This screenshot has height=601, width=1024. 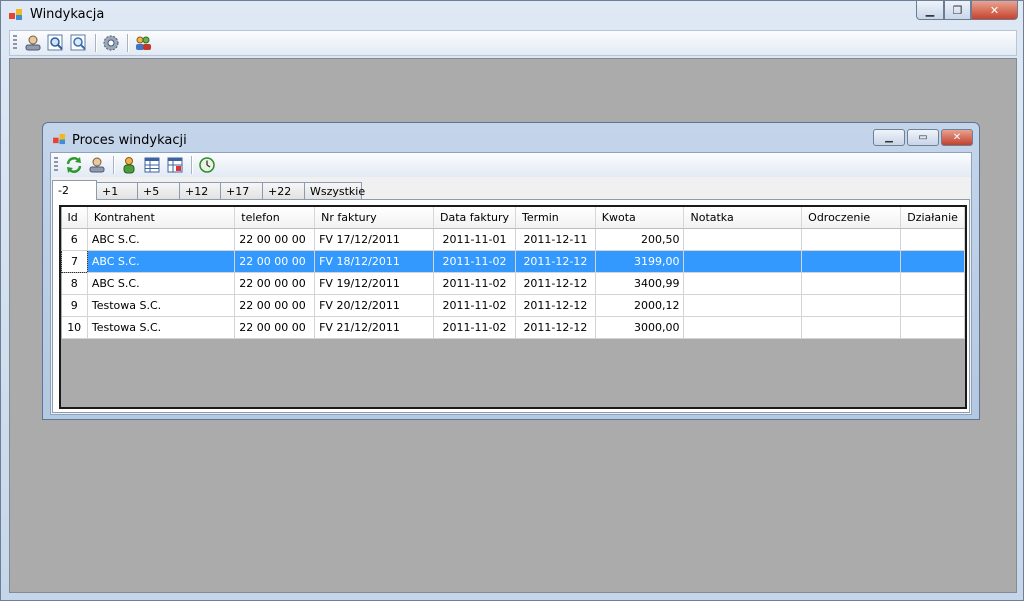 I want to click on cell-id: 7, so click(x=74, y=261).